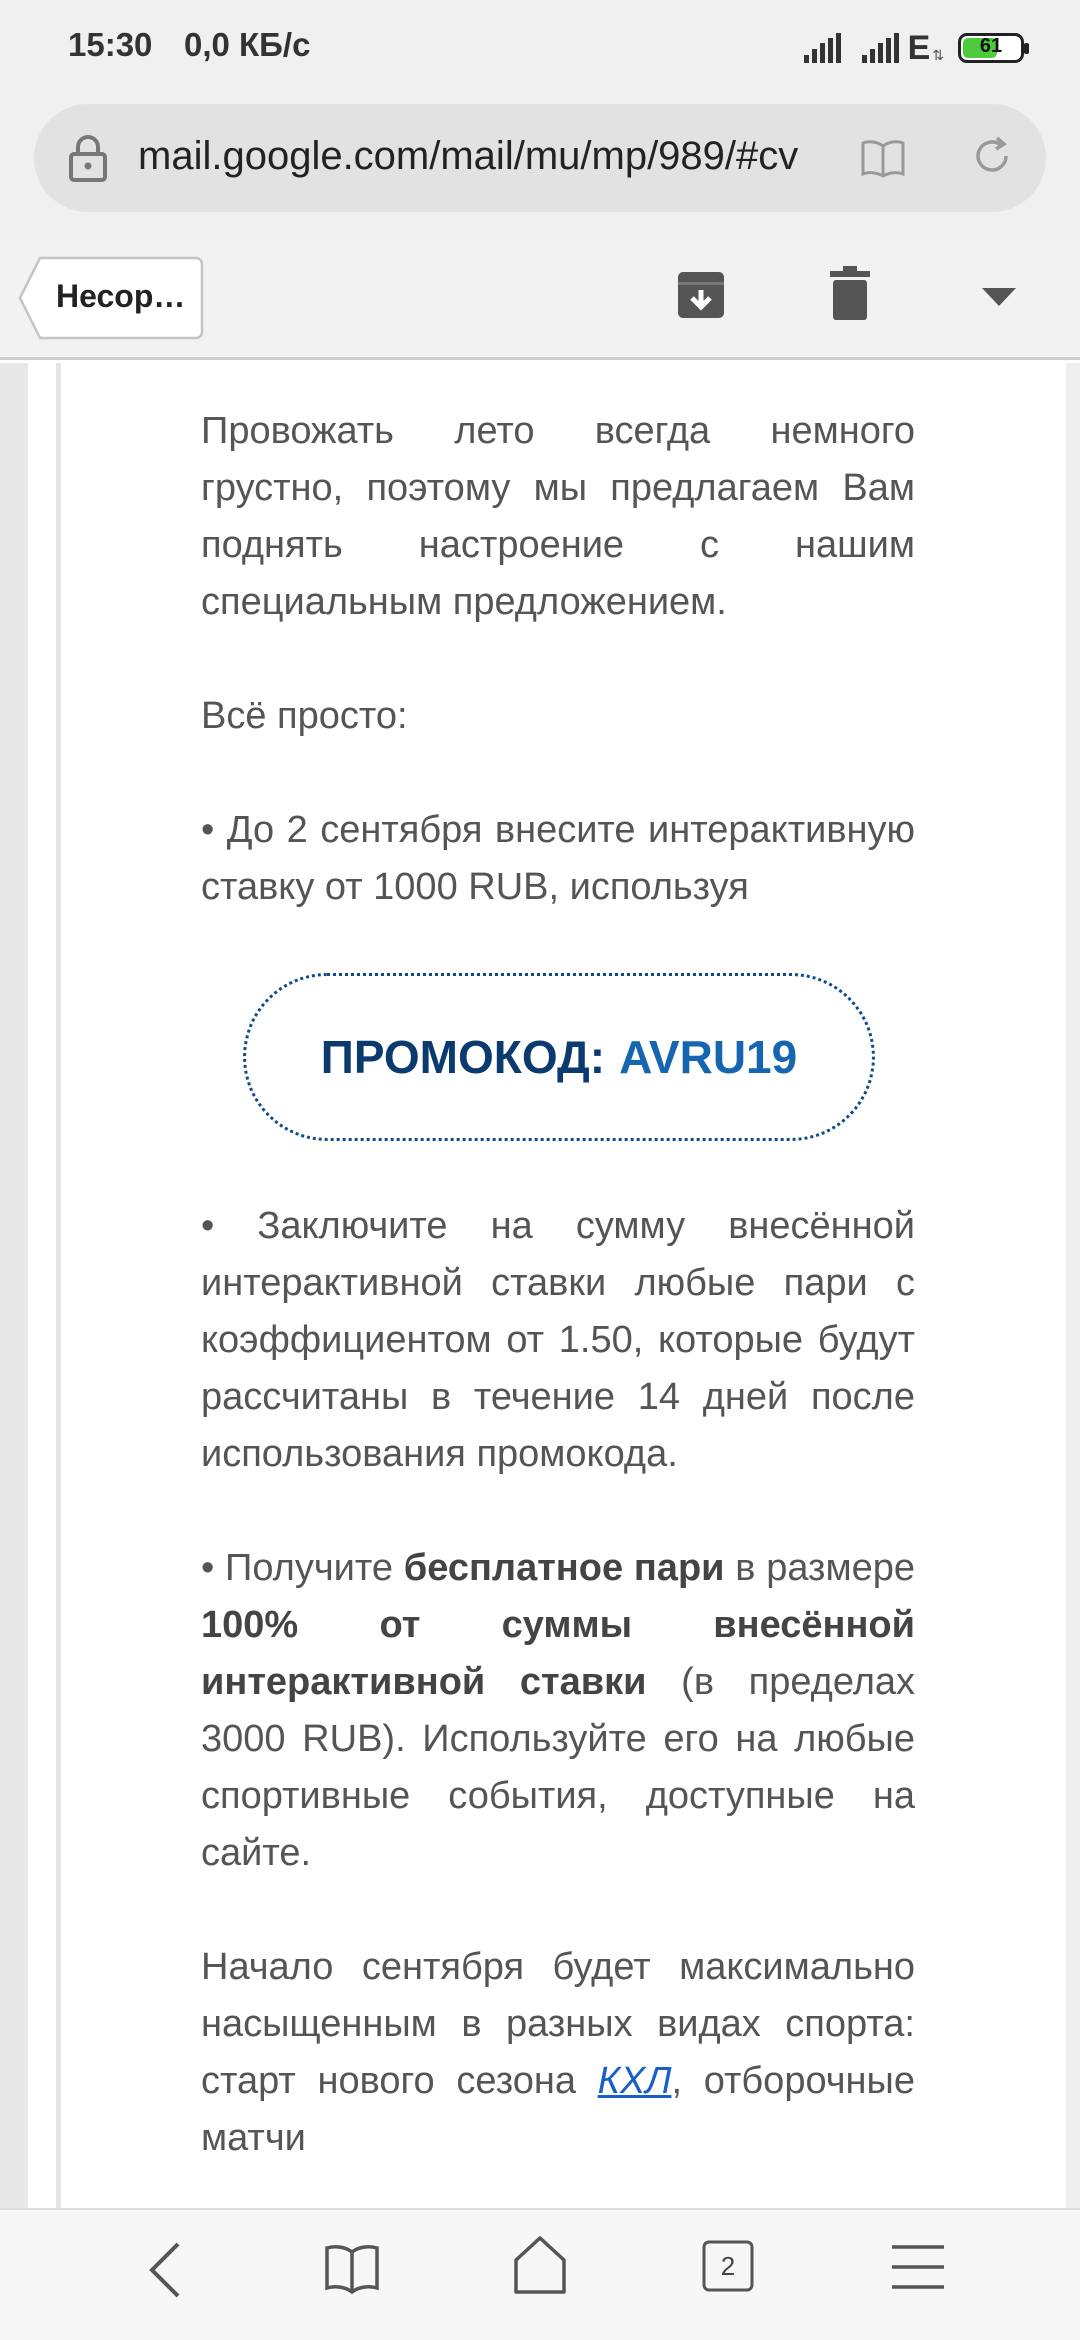 Image resolution: width=1080 pixels, height=2340 pixels. Describe the element at coordinates (14, 1285) in the screenshot. I see `left-gutter` at that location.